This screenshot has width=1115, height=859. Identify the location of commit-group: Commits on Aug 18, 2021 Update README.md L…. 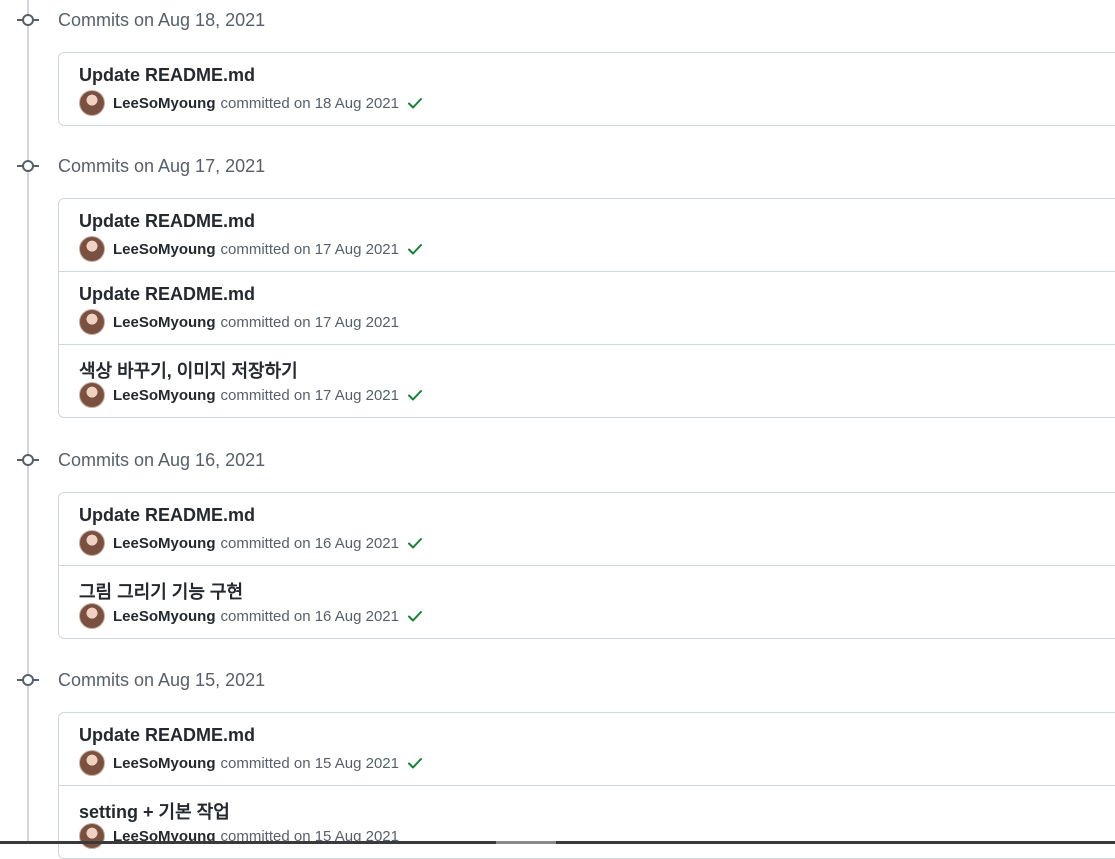
(557, 63).